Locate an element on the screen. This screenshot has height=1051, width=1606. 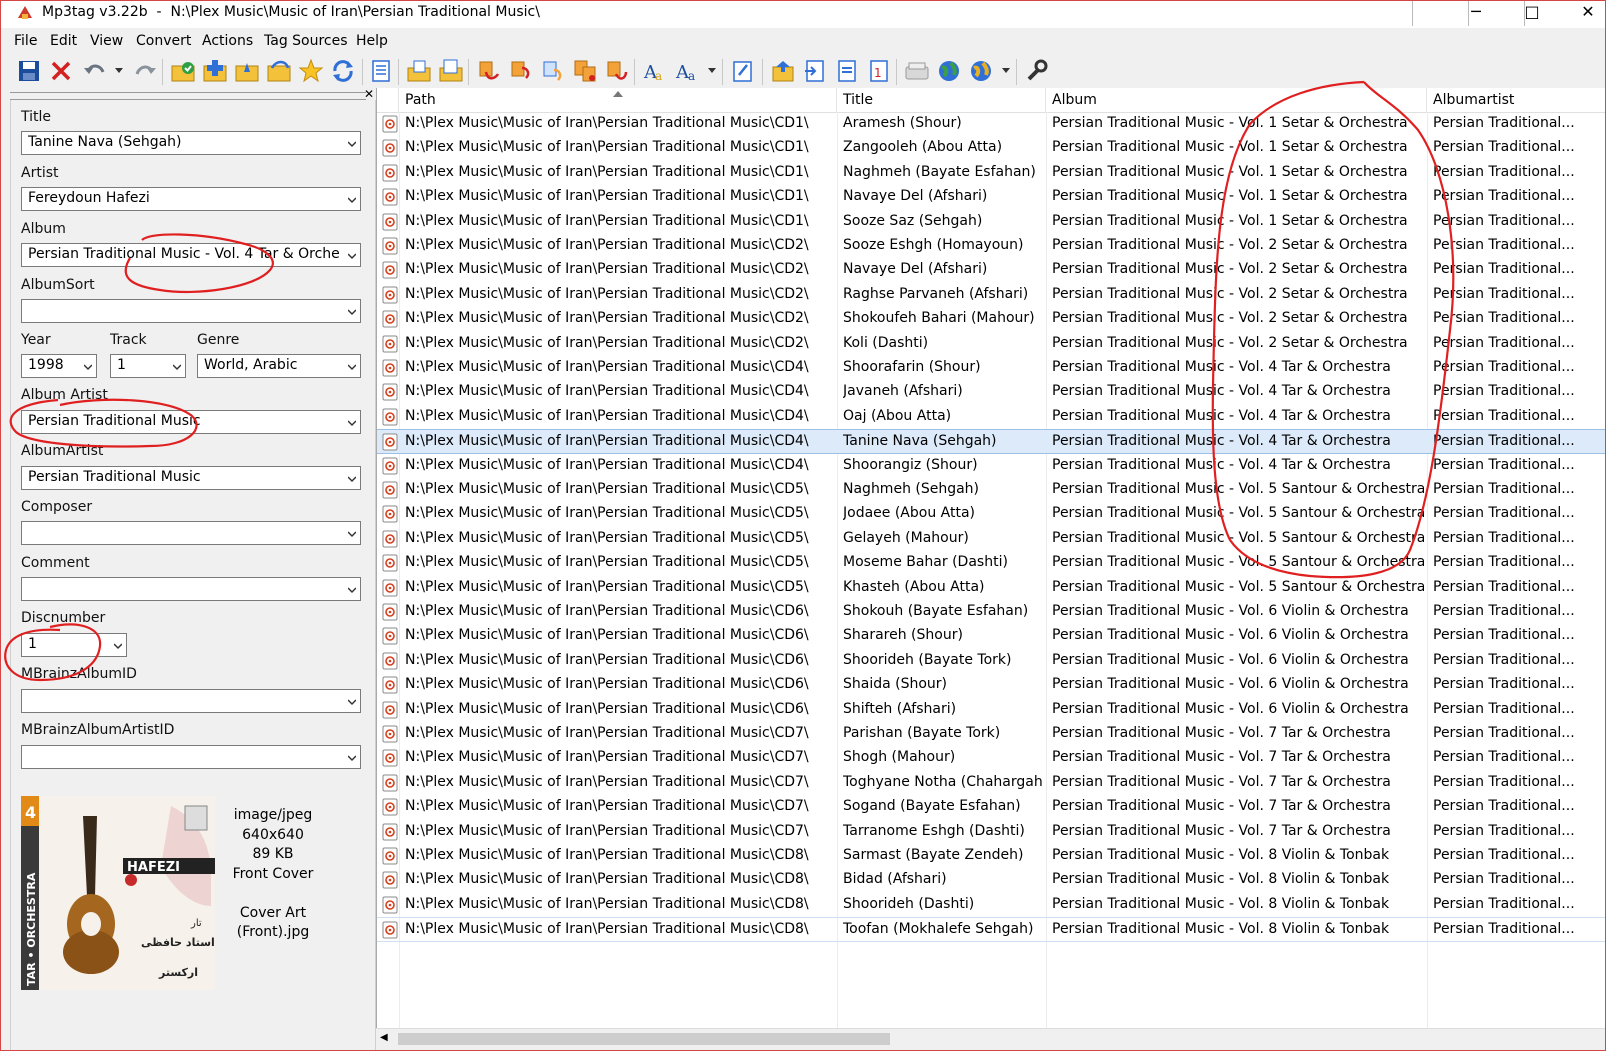
header-icon-column is located at coordinates (388, 100).